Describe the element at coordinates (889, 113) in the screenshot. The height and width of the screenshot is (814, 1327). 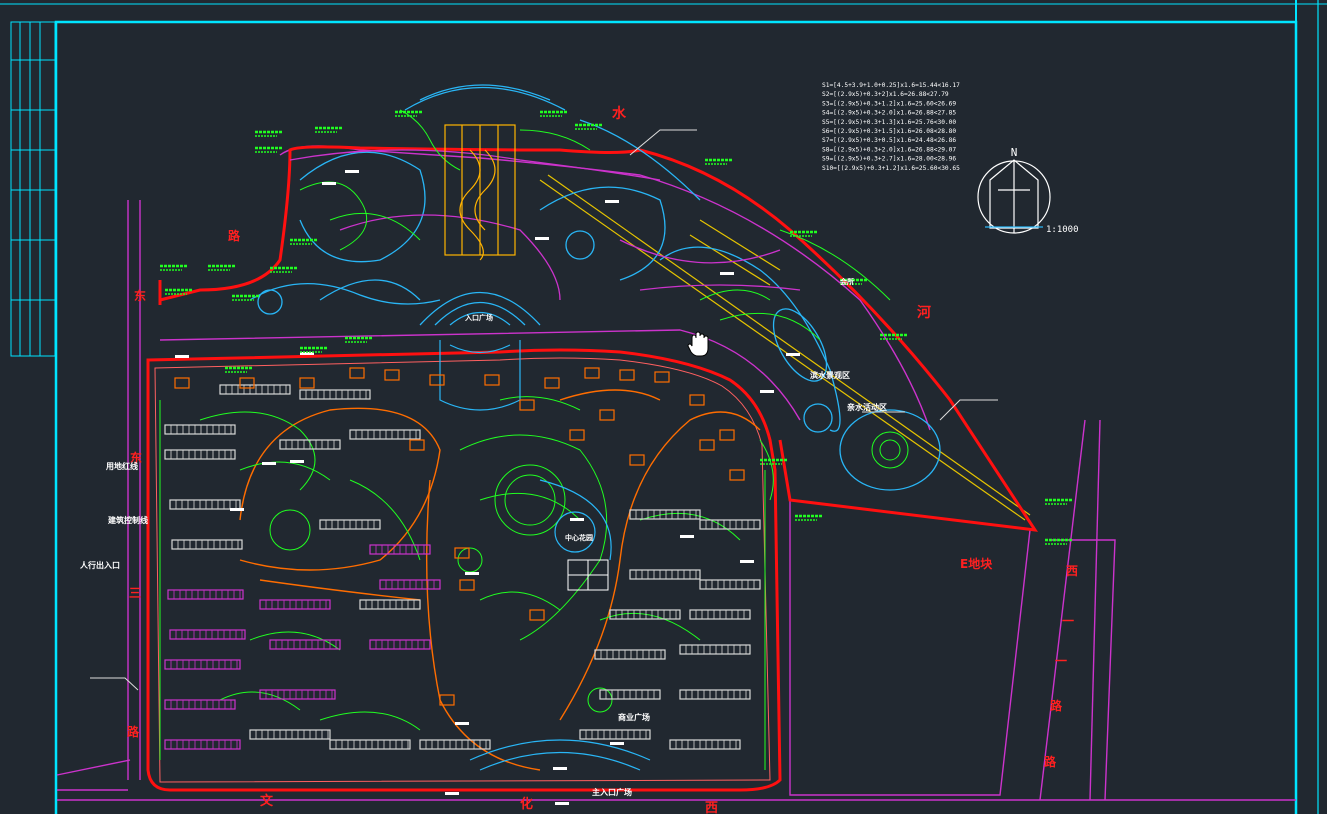
I see `formula-line: S4=[(2.9x5)+0.3+2.0]x1.6=26.88<27.85` at that location.